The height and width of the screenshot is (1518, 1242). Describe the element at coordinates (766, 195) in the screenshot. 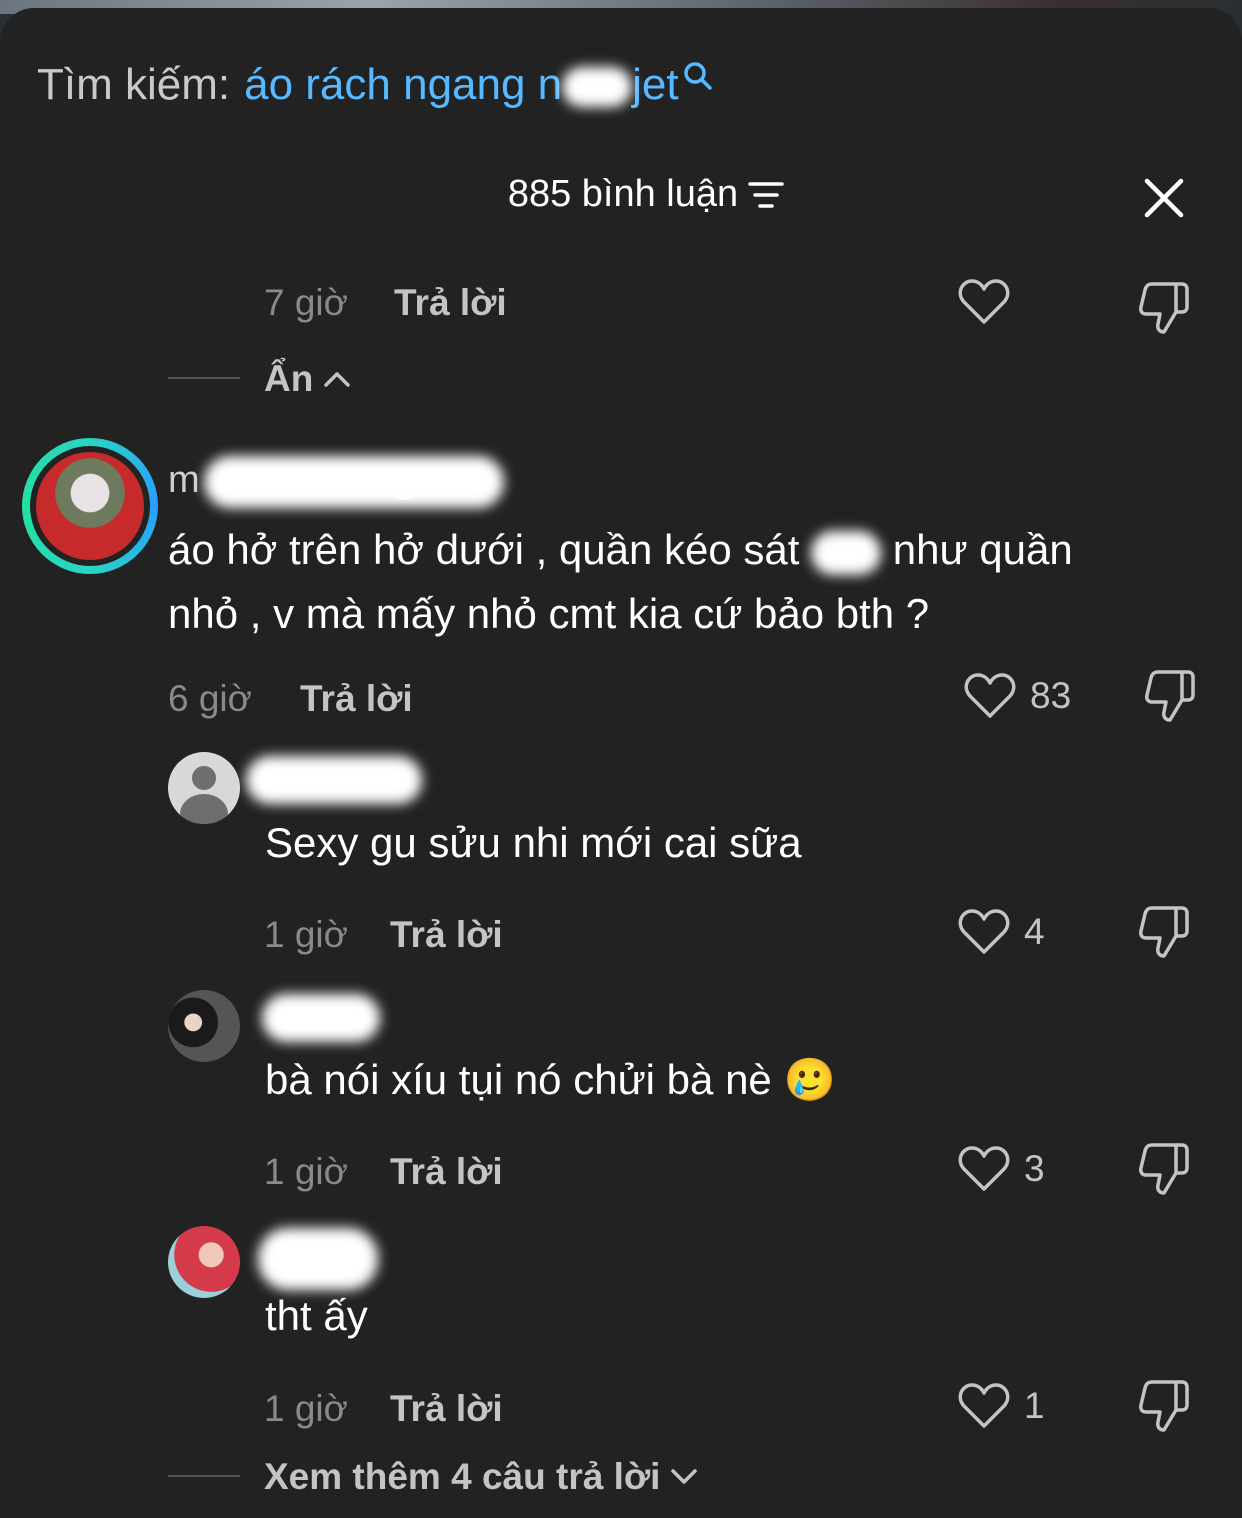

I see `filter-icon` at that location.